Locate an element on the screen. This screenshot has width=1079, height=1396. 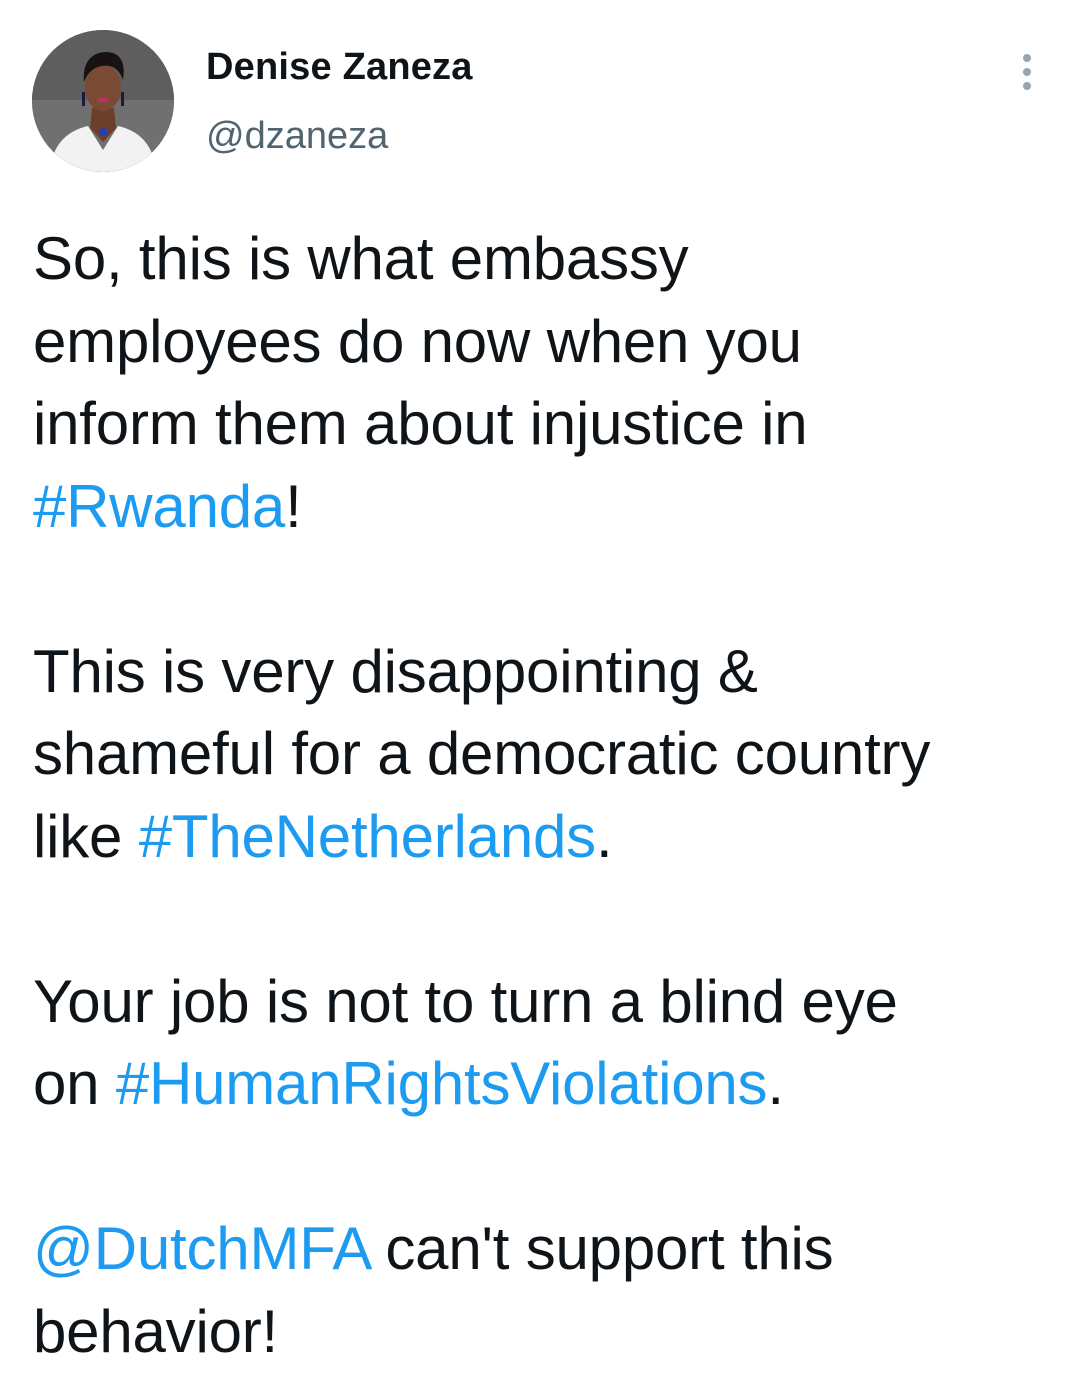
profile-photo-icon is located at coordinates (103, 101).